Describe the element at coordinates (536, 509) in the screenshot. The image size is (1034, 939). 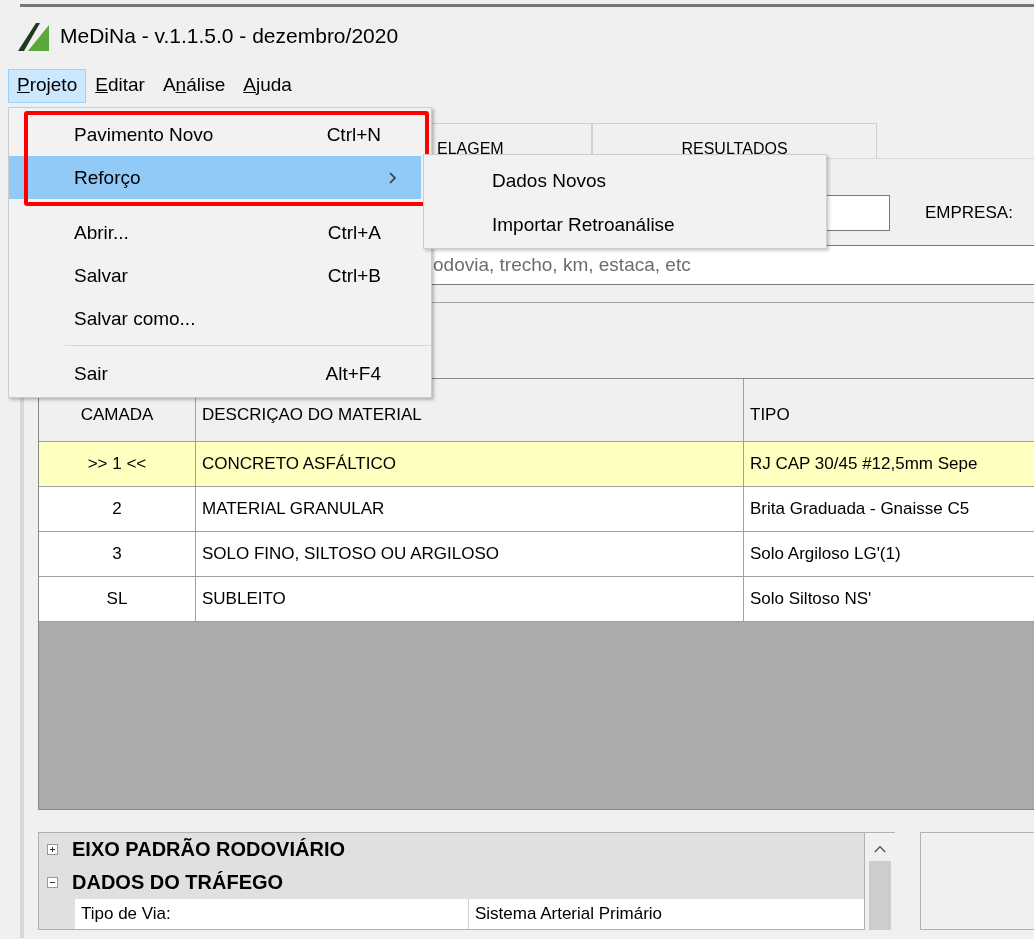
I see `table-row: 2 MATERIAL GRANULAR Brita Graduada - Gnaisse C5` at that location.